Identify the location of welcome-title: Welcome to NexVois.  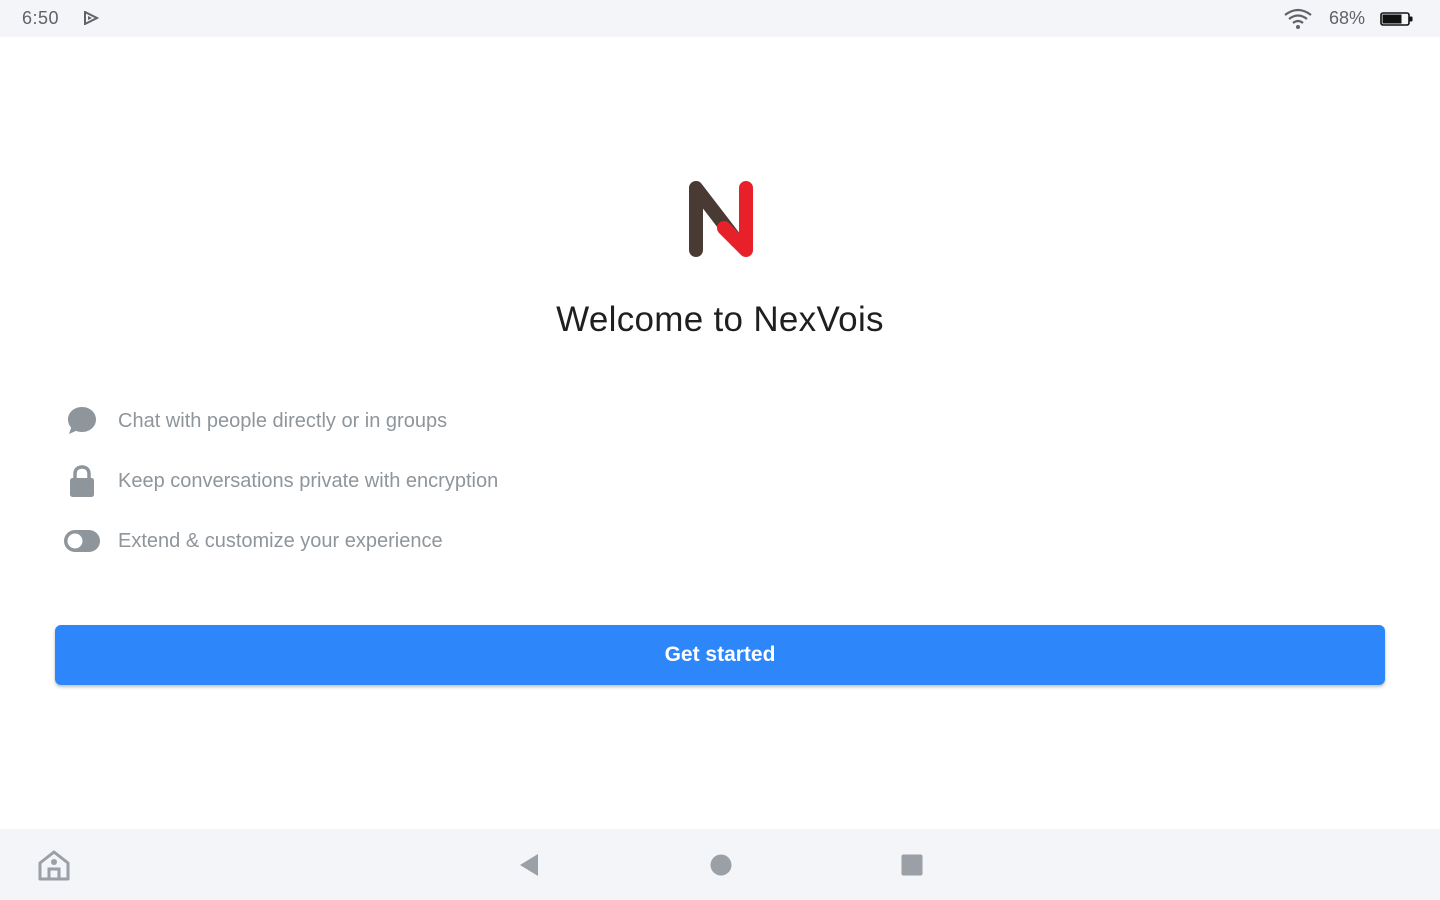
(720, 319).